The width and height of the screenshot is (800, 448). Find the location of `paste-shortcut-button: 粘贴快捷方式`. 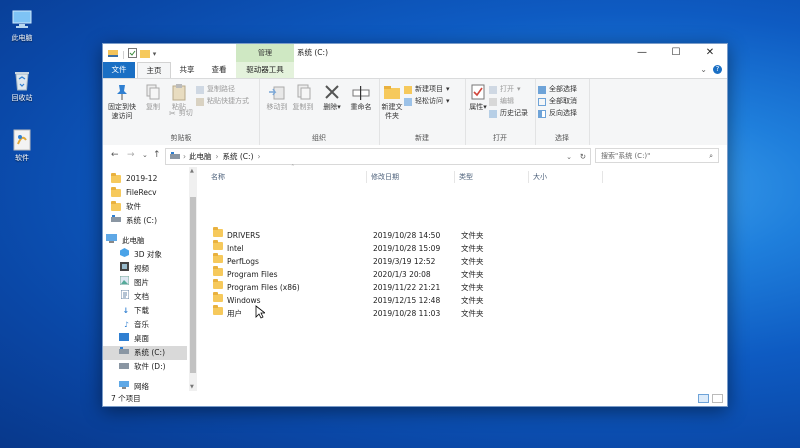

paste-shortcut-button: 粘贴快捷方式 is located at coordinates (222, 101).